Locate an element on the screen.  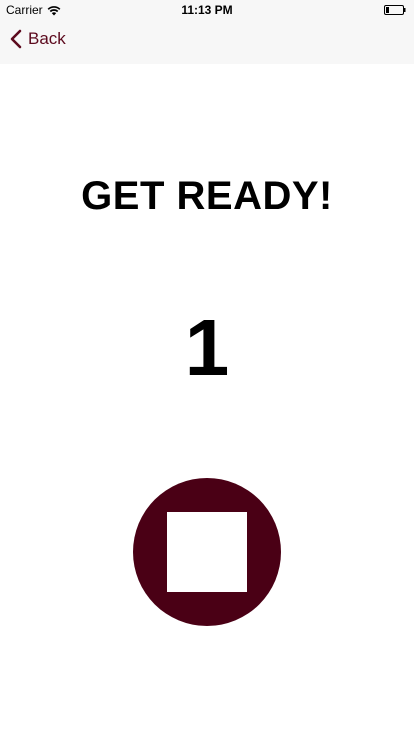
back-label: Back is located at coordinates (47, 38).